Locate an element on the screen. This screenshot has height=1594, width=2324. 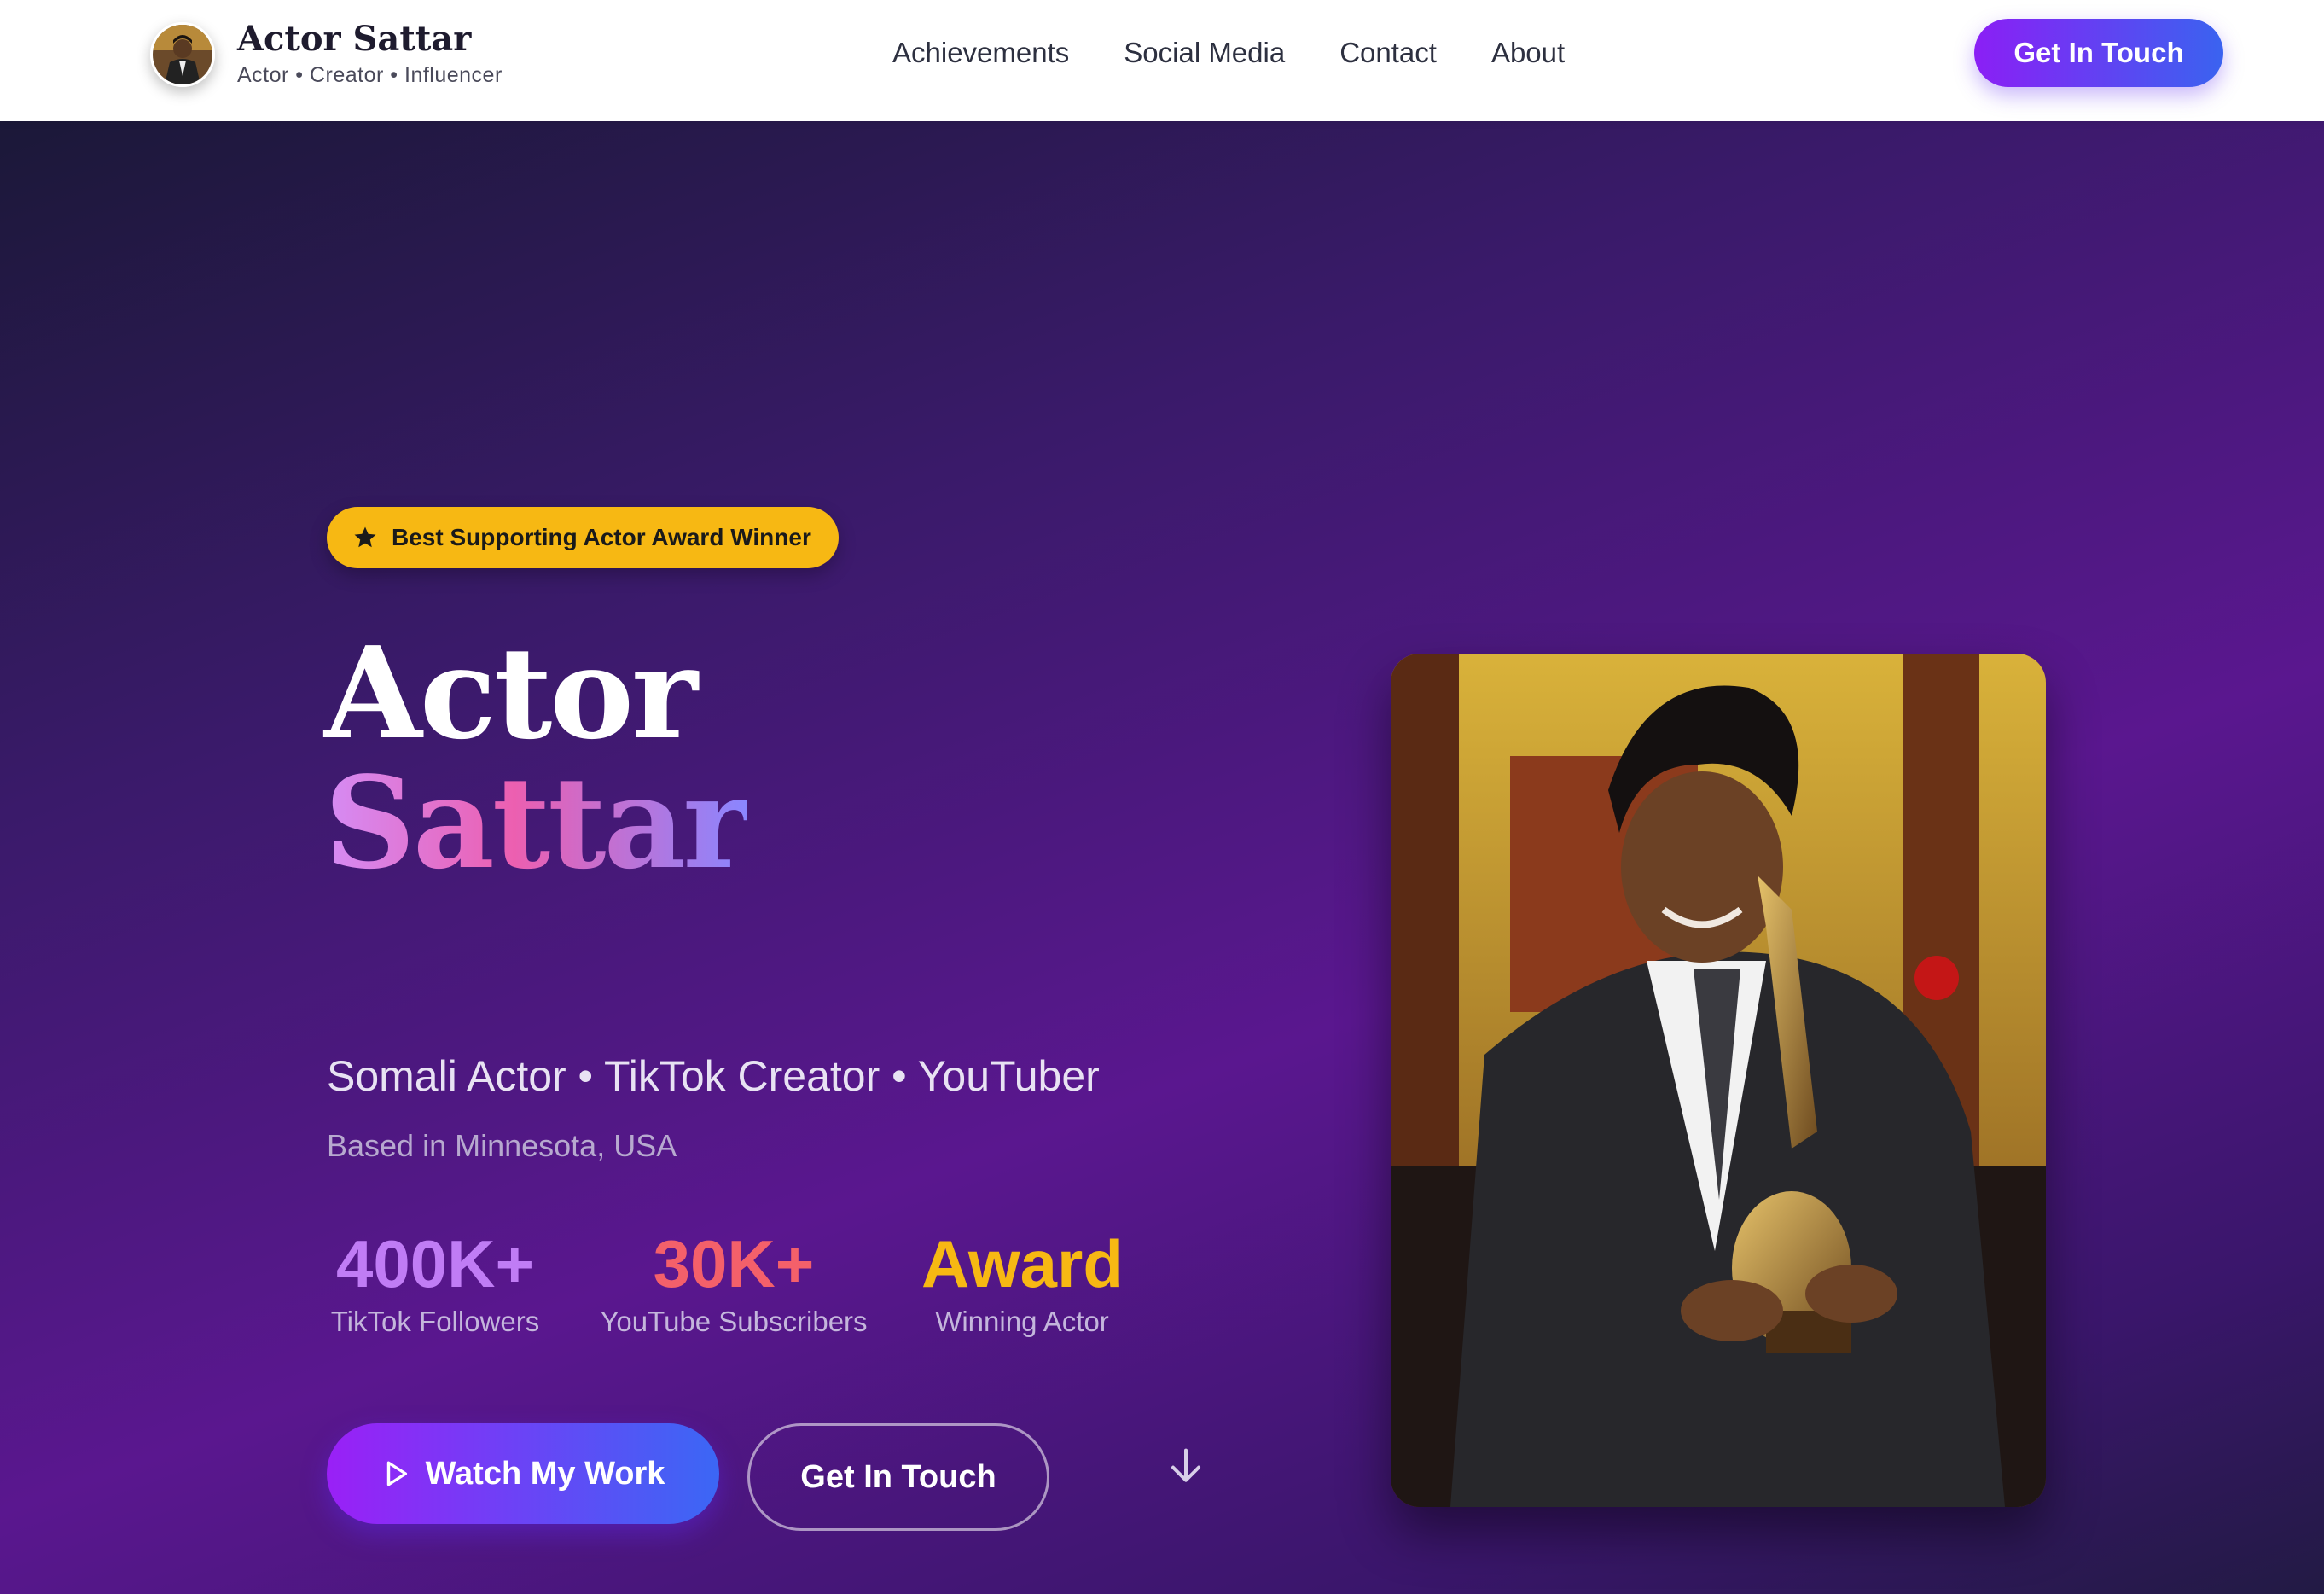
stat-value: 400K+ is located at coordinates (435, 1263).